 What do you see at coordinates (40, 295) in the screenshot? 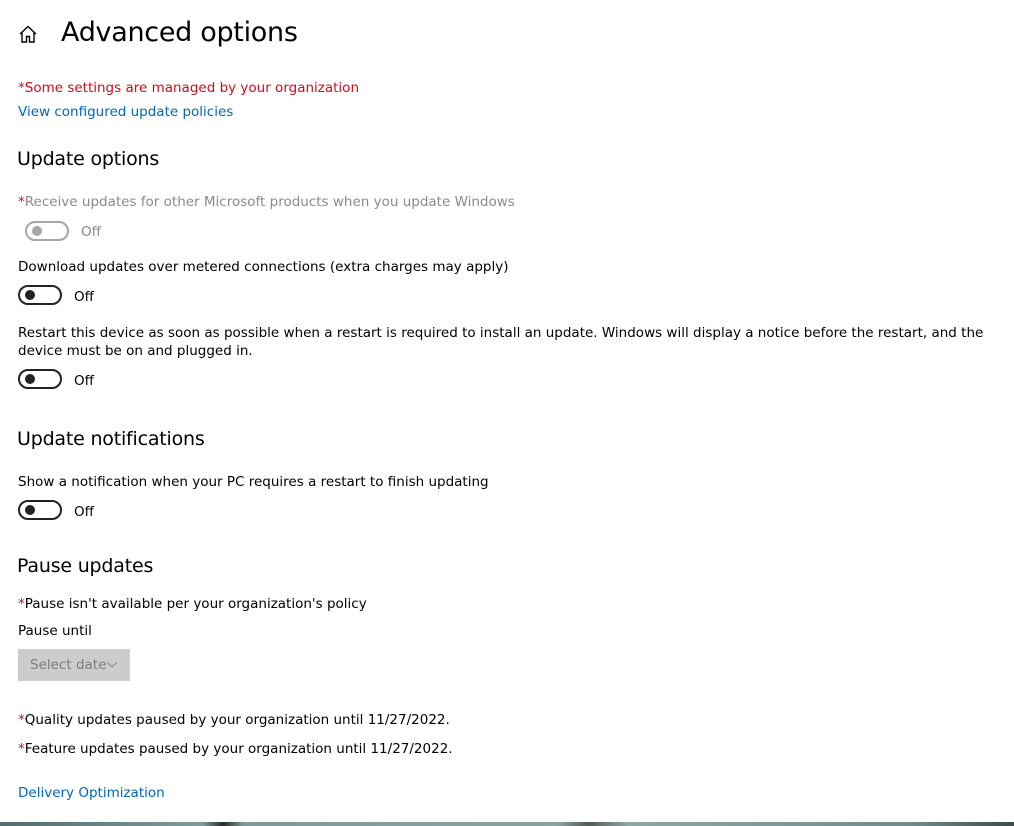
I see `metered-connections-toggle` at bounding box center [40, 295].